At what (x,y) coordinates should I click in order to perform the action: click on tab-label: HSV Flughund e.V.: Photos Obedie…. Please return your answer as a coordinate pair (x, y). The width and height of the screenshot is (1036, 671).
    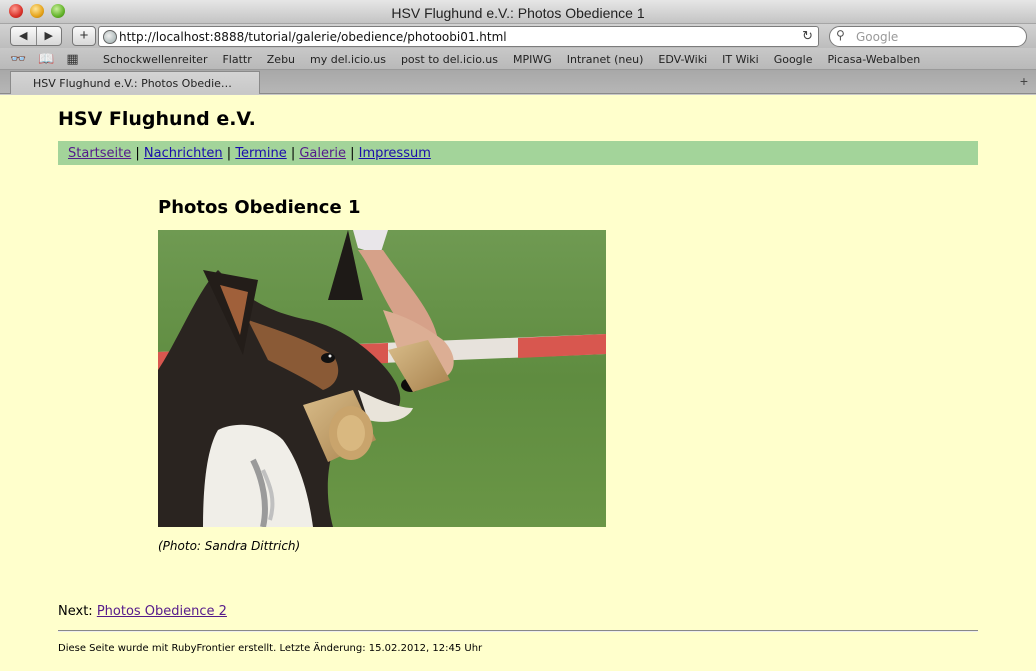
    Looking at the image, I should click on (132, 83).